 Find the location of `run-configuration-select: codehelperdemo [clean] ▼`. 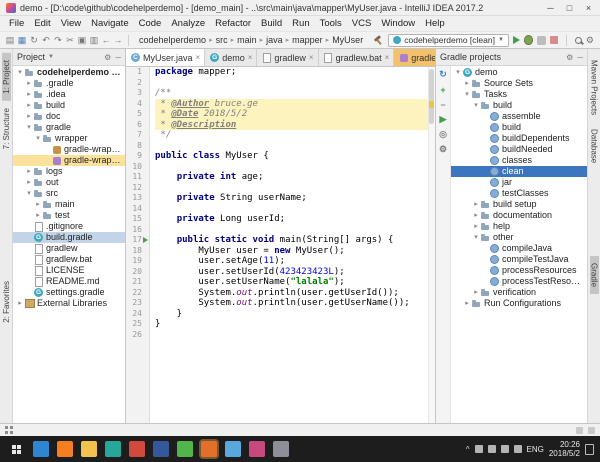

run-configuration-select: codehelperdemo [clean] ▼ is located at coordinates (448, 40).